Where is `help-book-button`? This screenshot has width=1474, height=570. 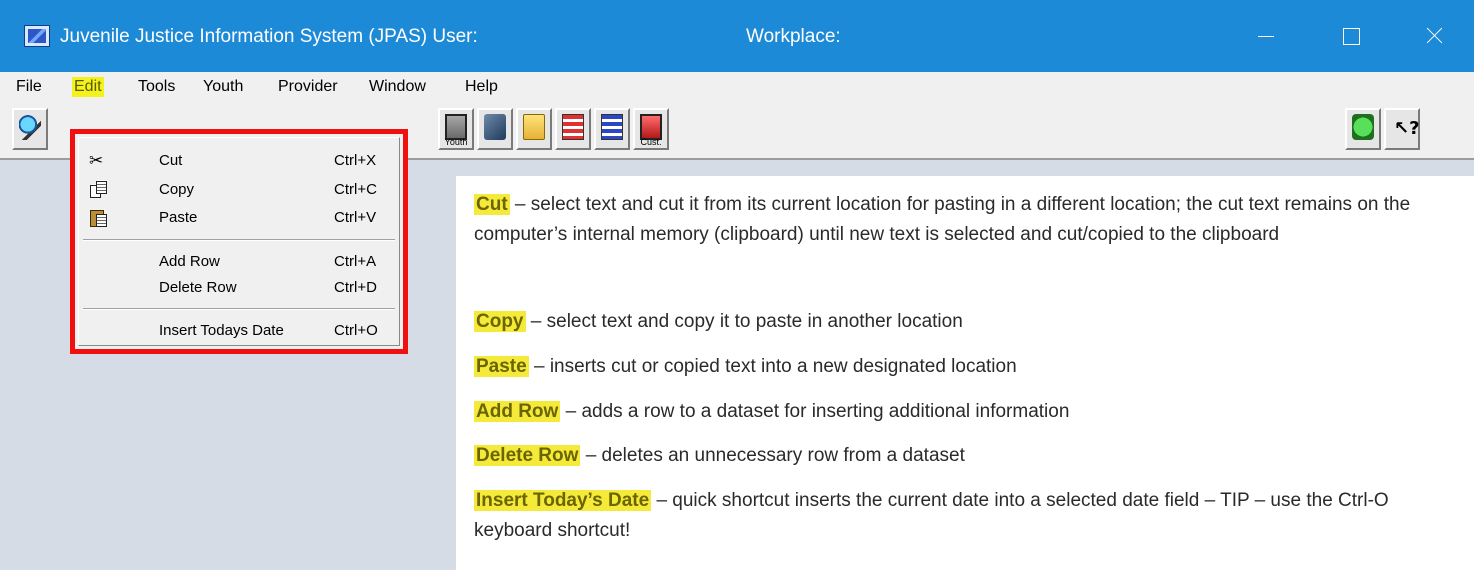
help-book-button is located at coordinates (1363, 129).